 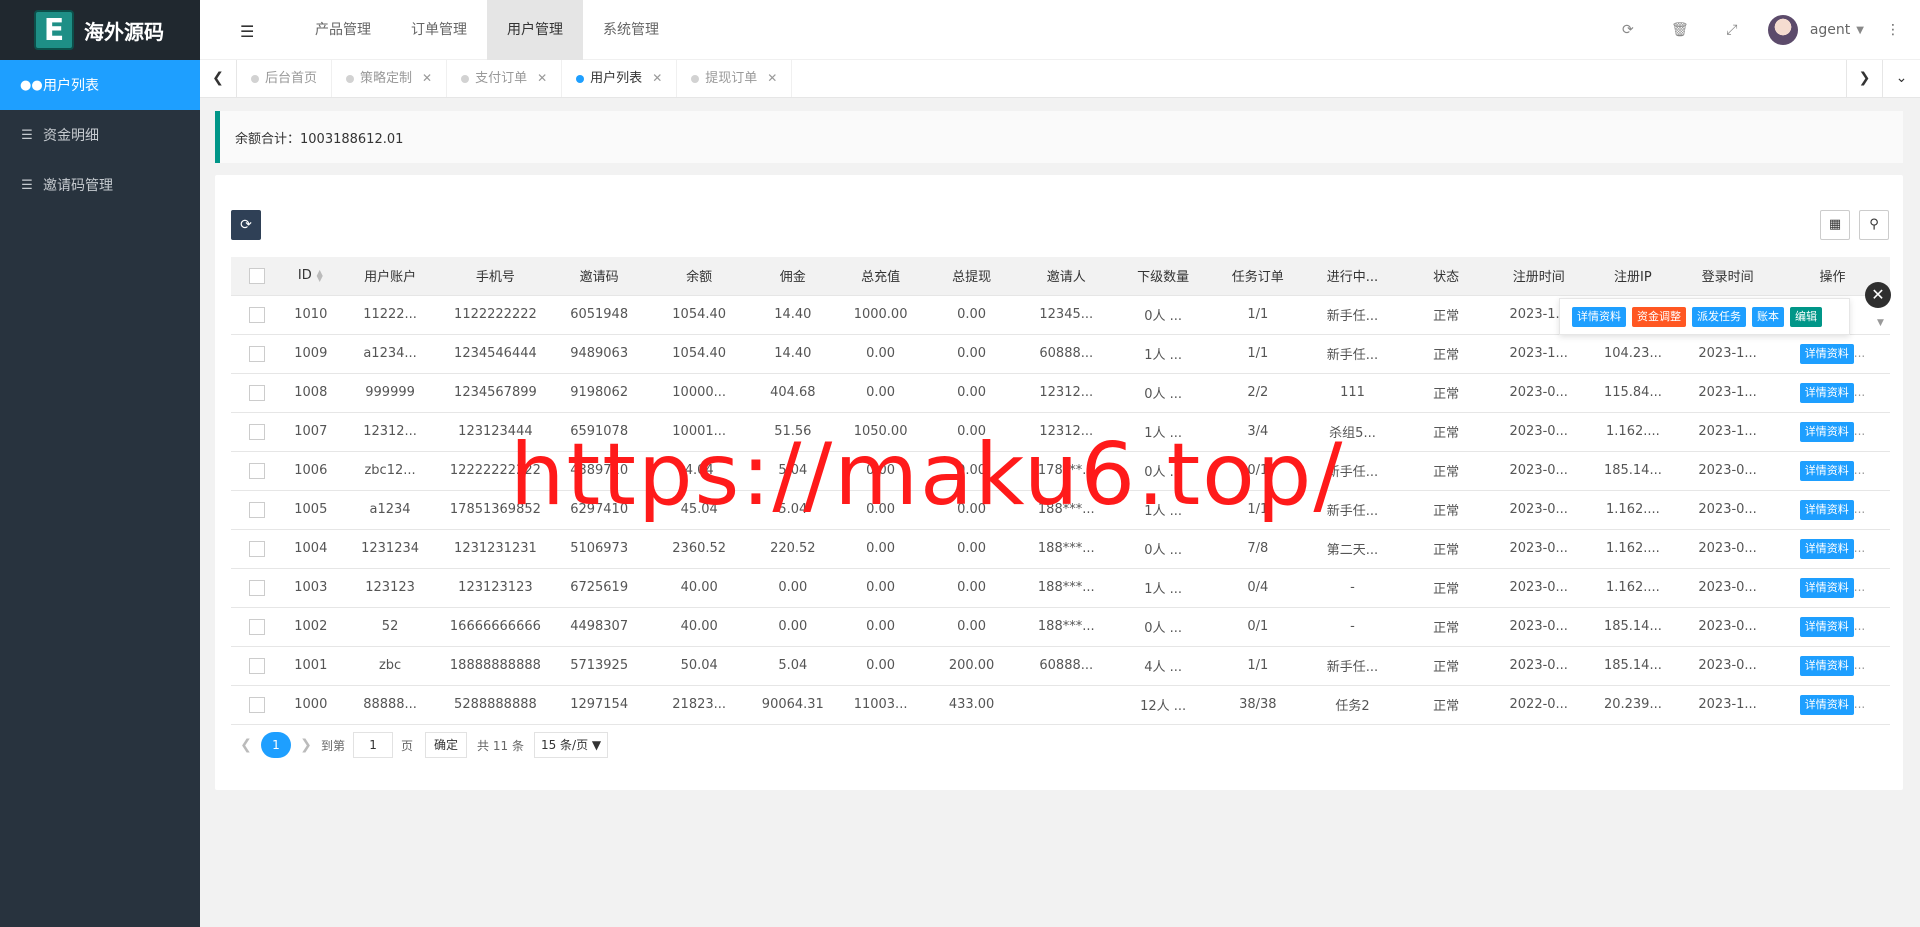 I want to click on columns-filter-button: ▦, so click(x=1835, y=225).